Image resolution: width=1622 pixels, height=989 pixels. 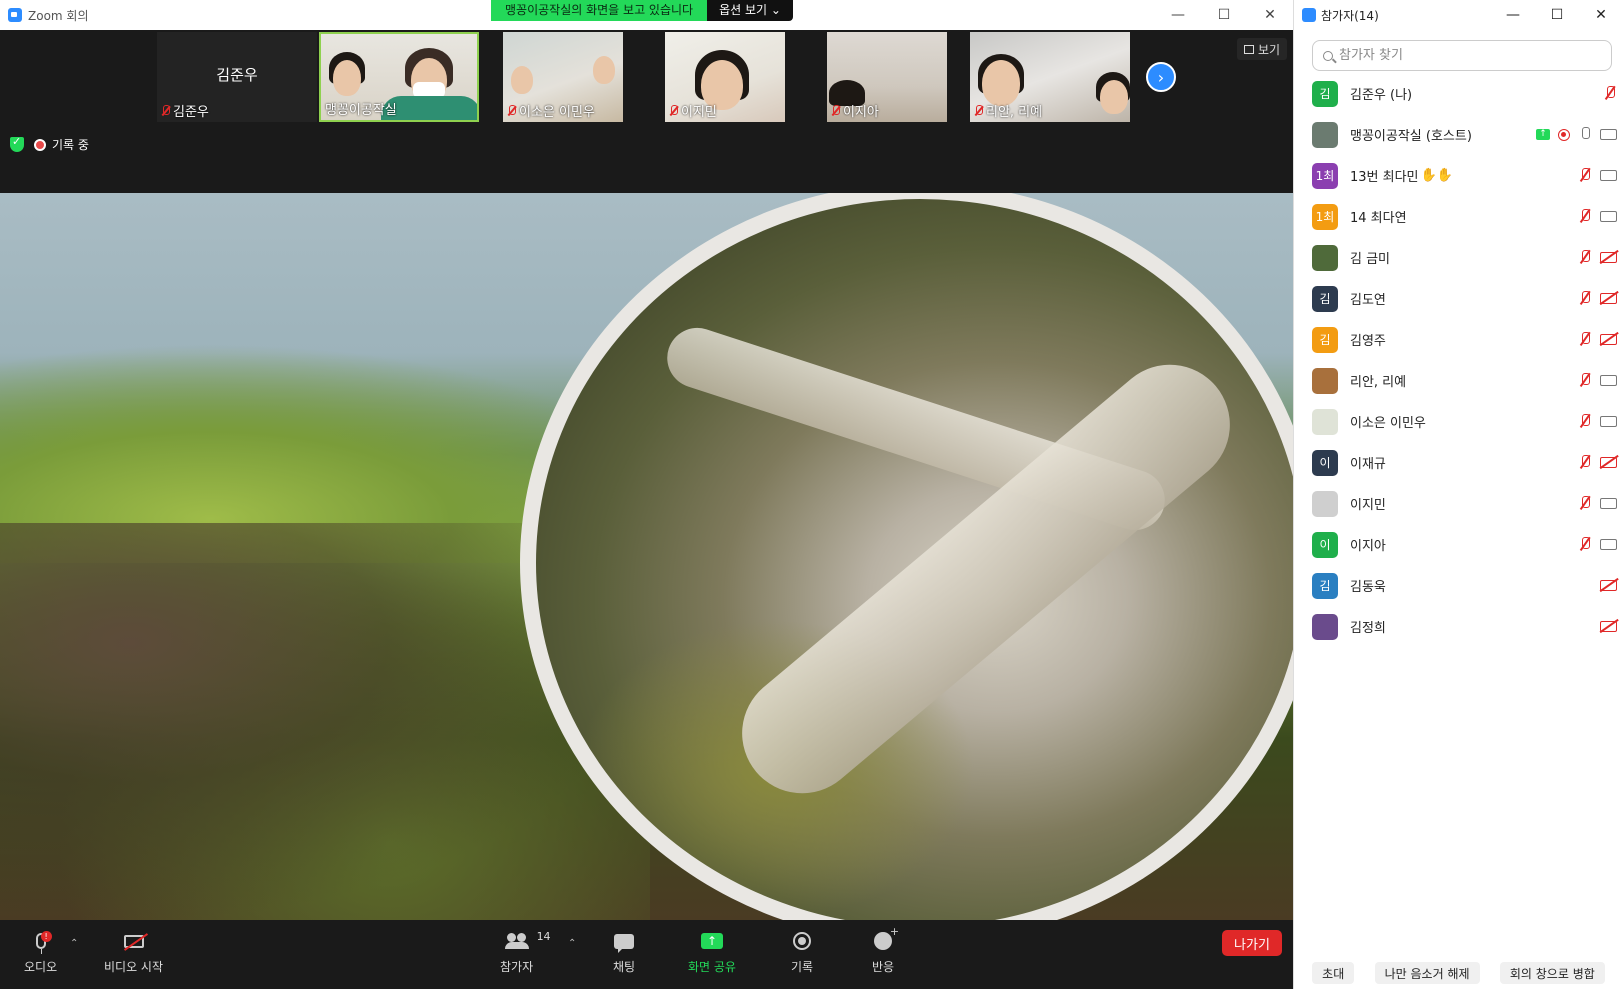 What do you see at coordinates (1552, 973) in the screenshot?
I see `merge-to-meeting-button: 회의 창으로 병합` at bounding box center [1552, 973].